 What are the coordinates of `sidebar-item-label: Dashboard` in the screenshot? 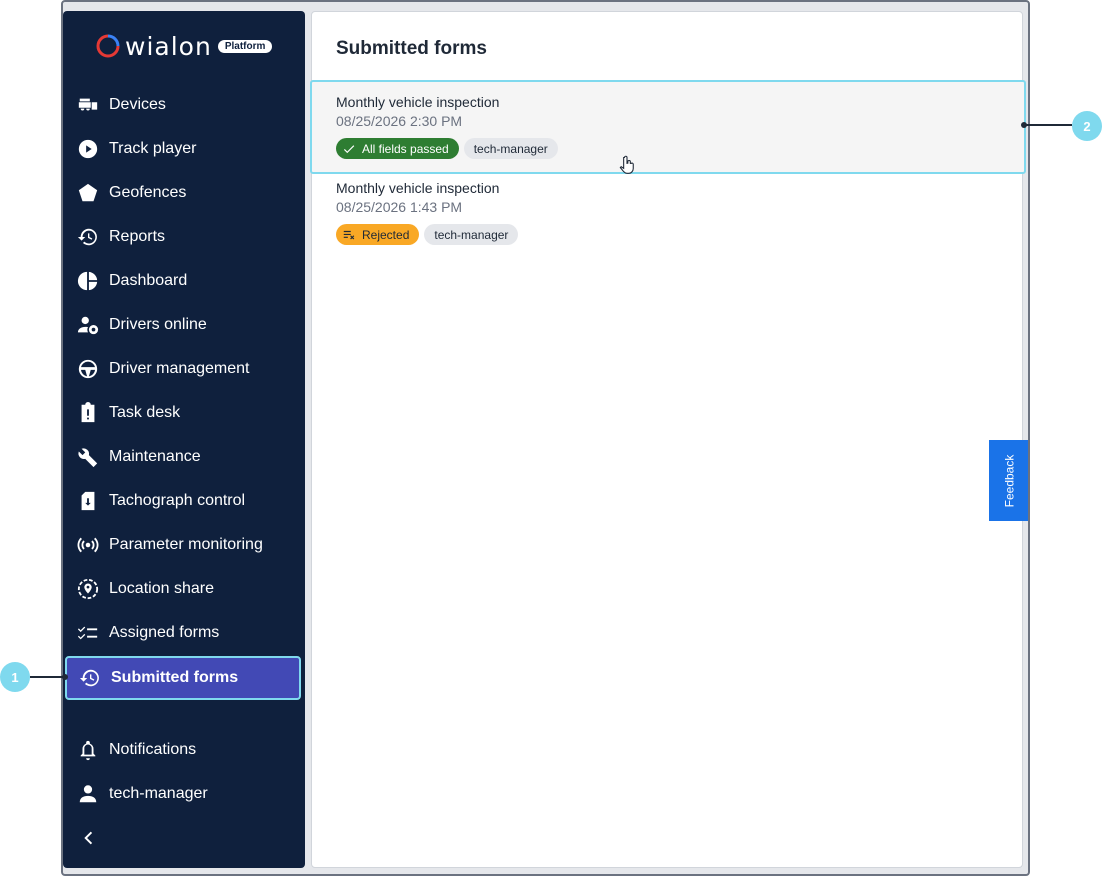 It's located at (148, 280).